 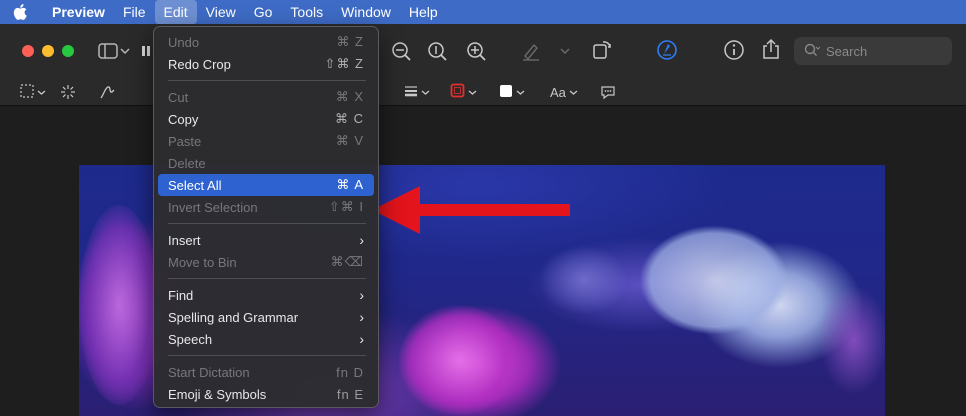 I want to click on menu-item-label: Paste, so click(x=185, y=141).